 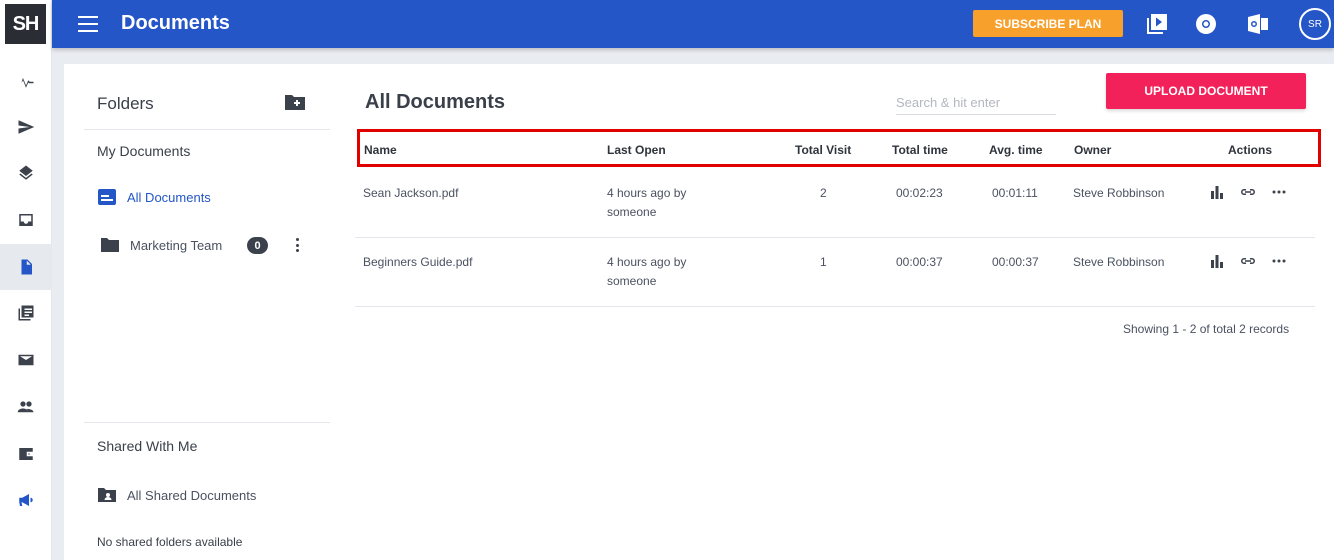 What do you see at coordinates (636, 150) in the screenshot?
I see `column-header-last-open: Last Open` at bounding box center [636, 150].